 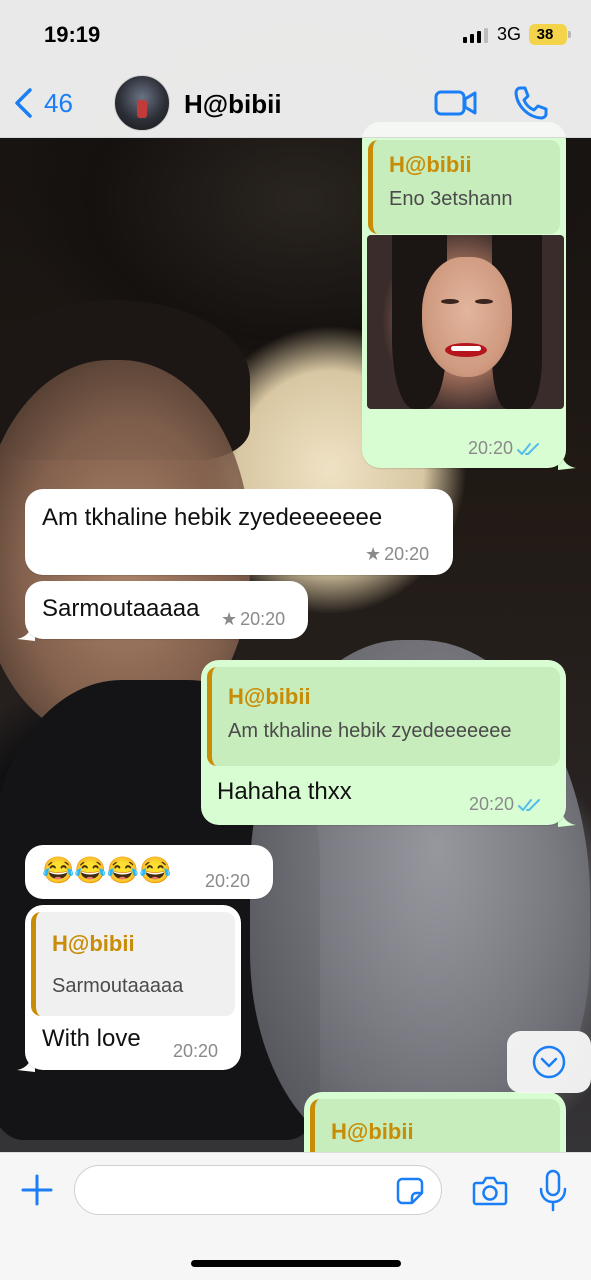 What do you see at coordinates (72, 34) in the screenshot?
I see `status-time: 19:19` at bounding box center [72, 34].